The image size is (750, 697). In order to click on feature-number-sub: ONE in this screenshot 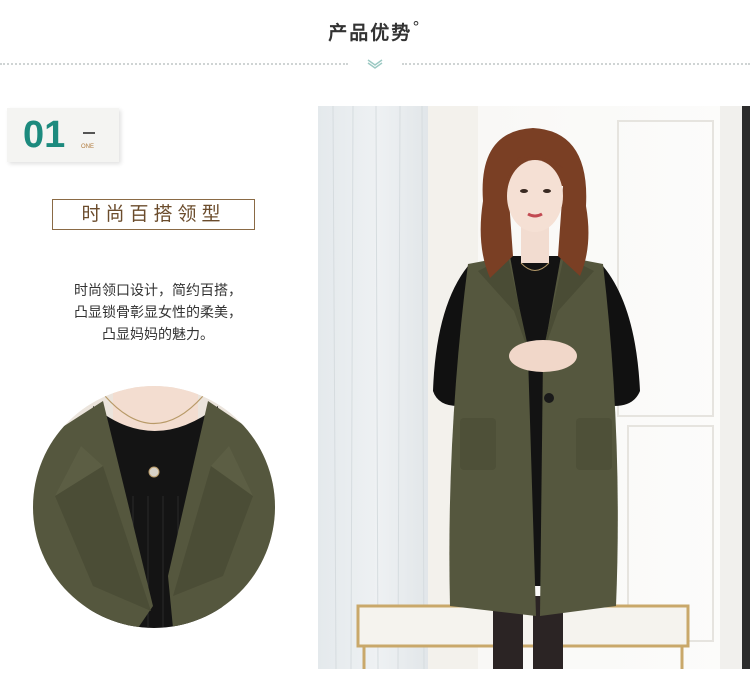, I will do `click(88, 147)`.